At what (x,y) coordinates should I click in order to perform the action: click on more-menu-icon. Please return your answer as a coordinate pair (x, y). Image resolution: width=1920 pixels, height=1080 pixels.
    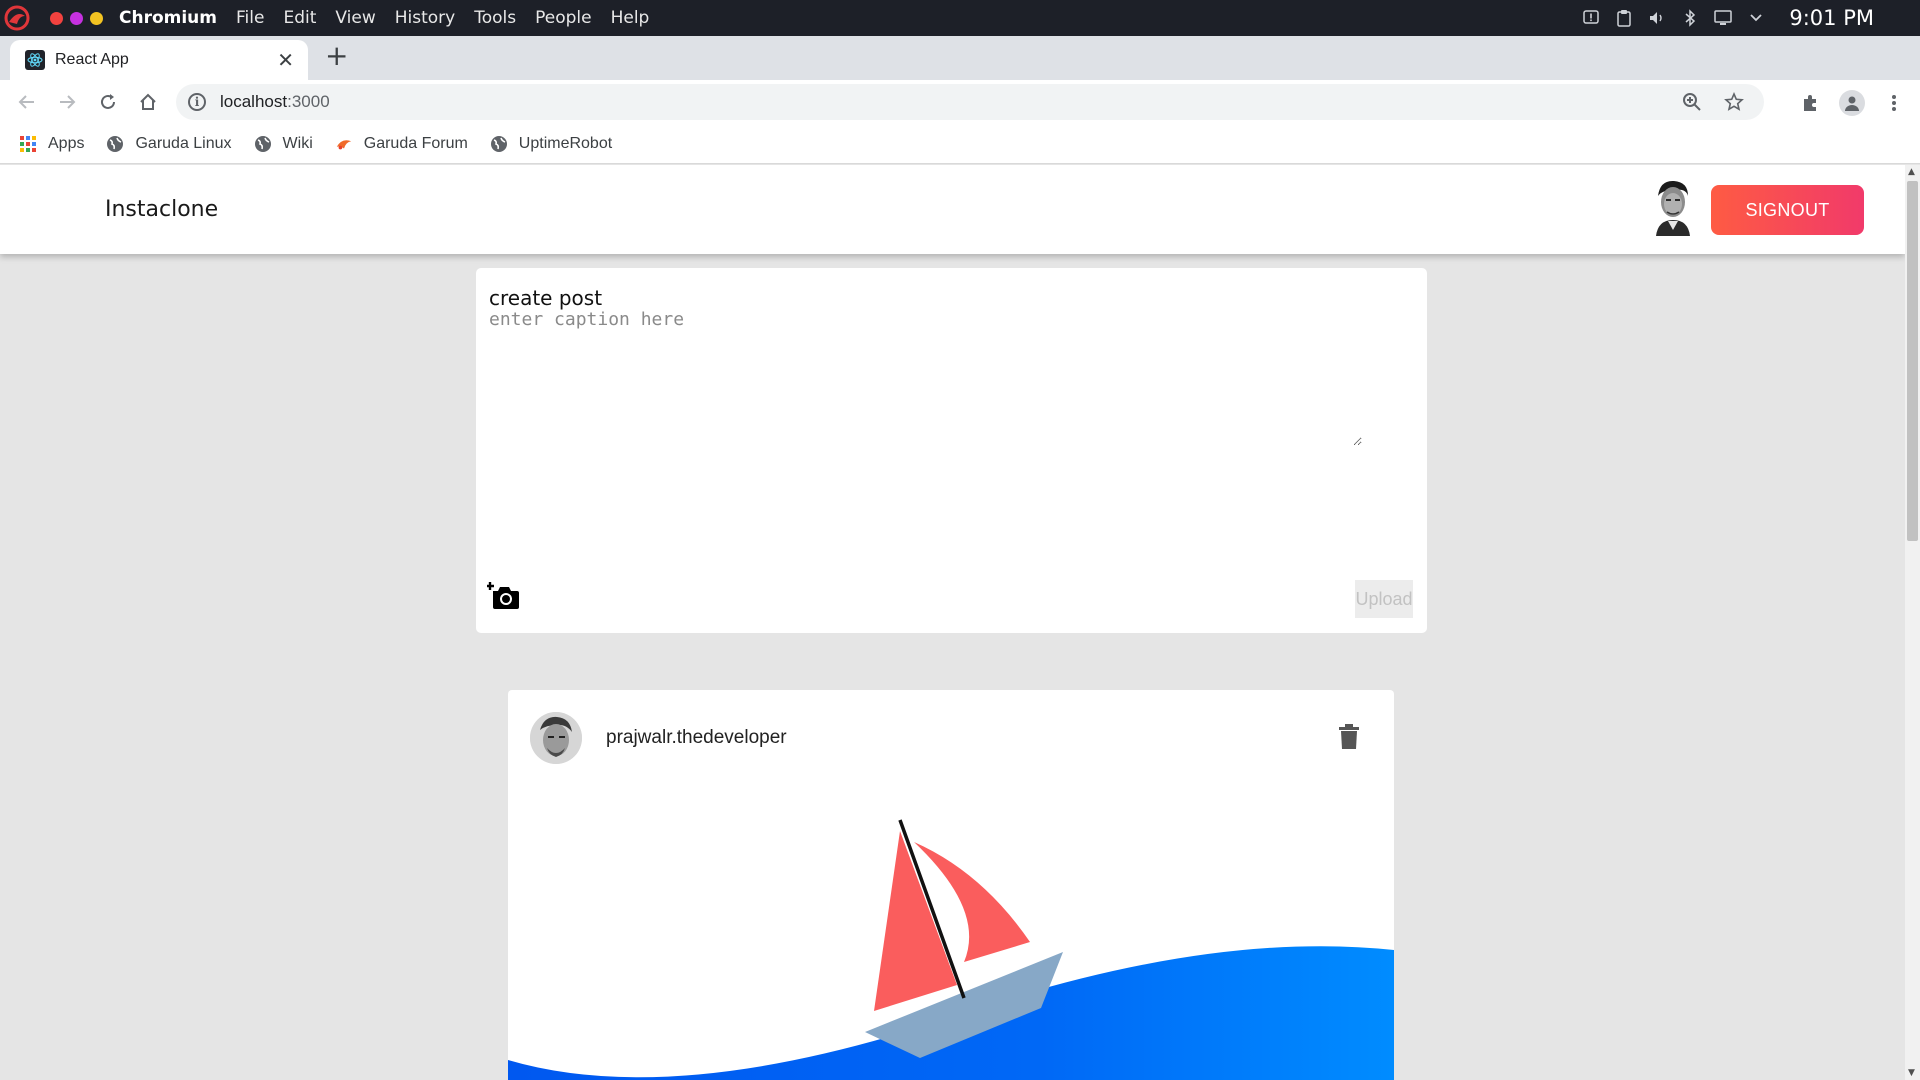
    Looking at the image, I should click on (1894, 103).